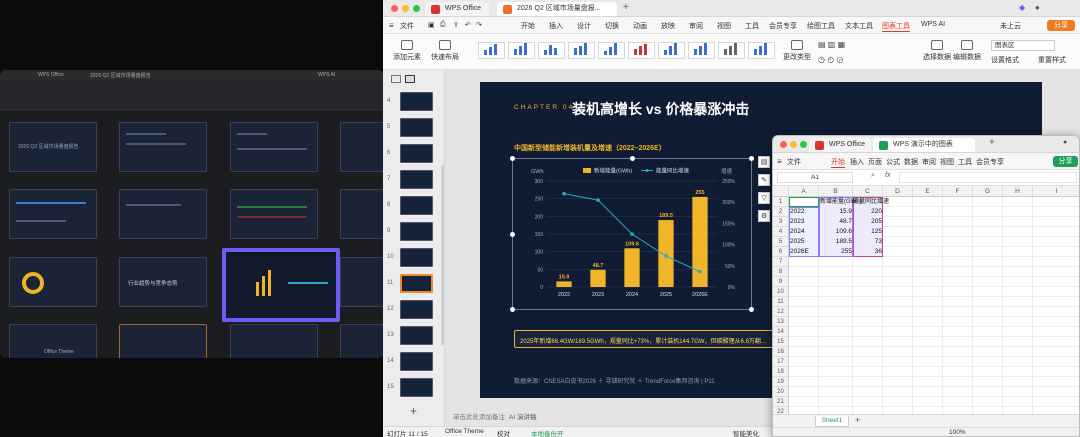 This screenshot has width=1080, height=437. I want to click on row-header: 2, so click(781, 212).